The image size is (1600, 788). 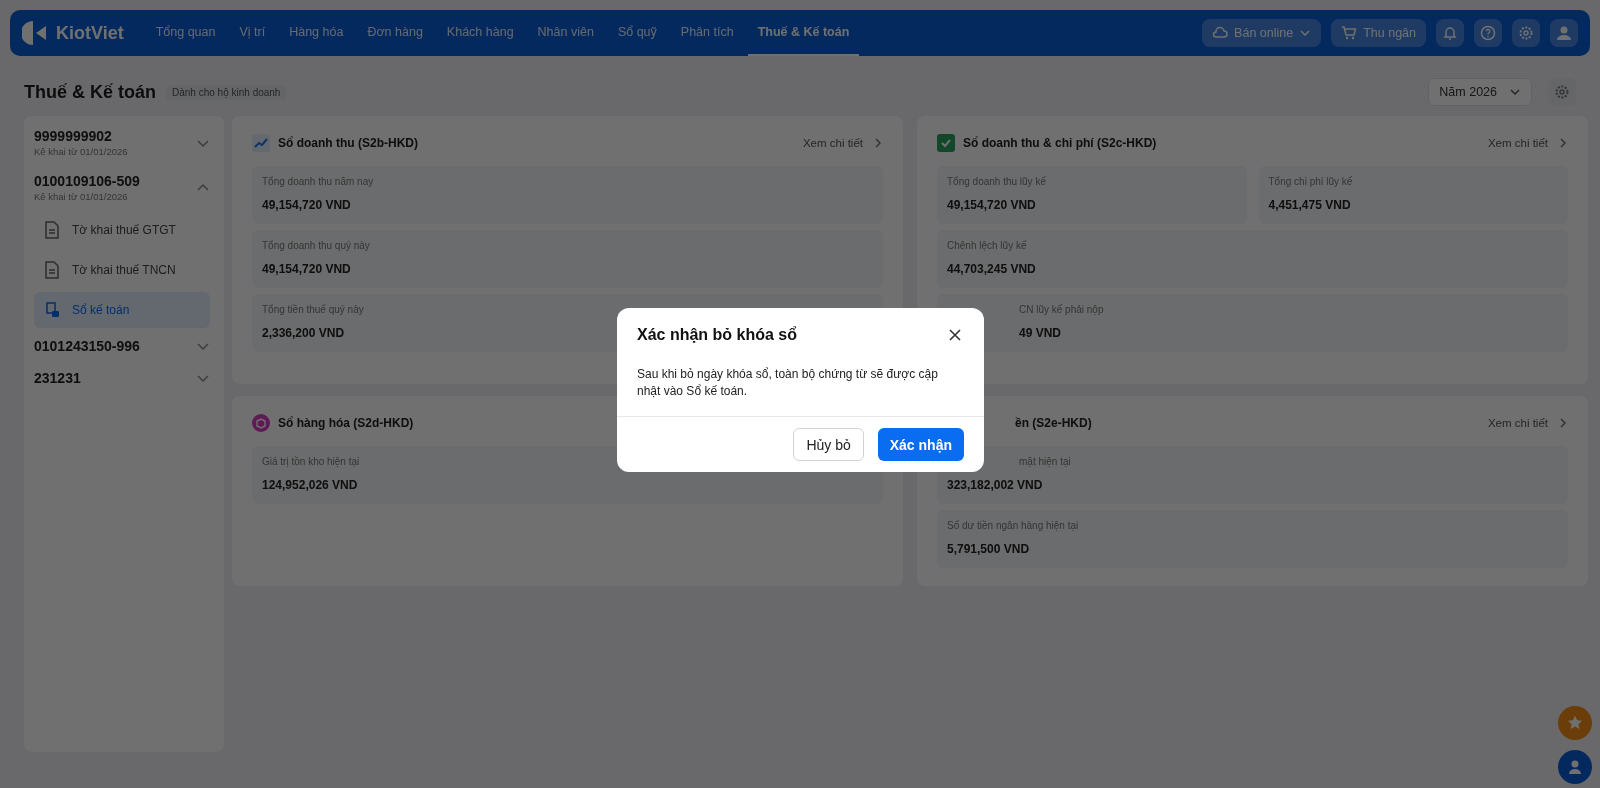 What do you see at coordinates (115, 378) in the screenshot?
I see `tax-code: 231231` at bounding box center [115, 378].